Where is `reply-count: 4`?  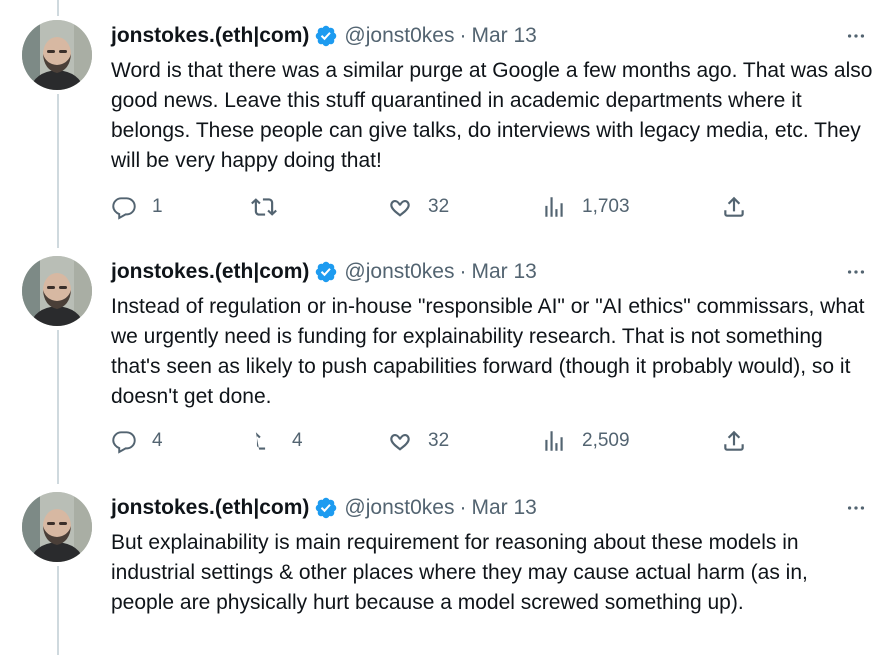 reply-count: 4 is located at coordinates (157, 440).